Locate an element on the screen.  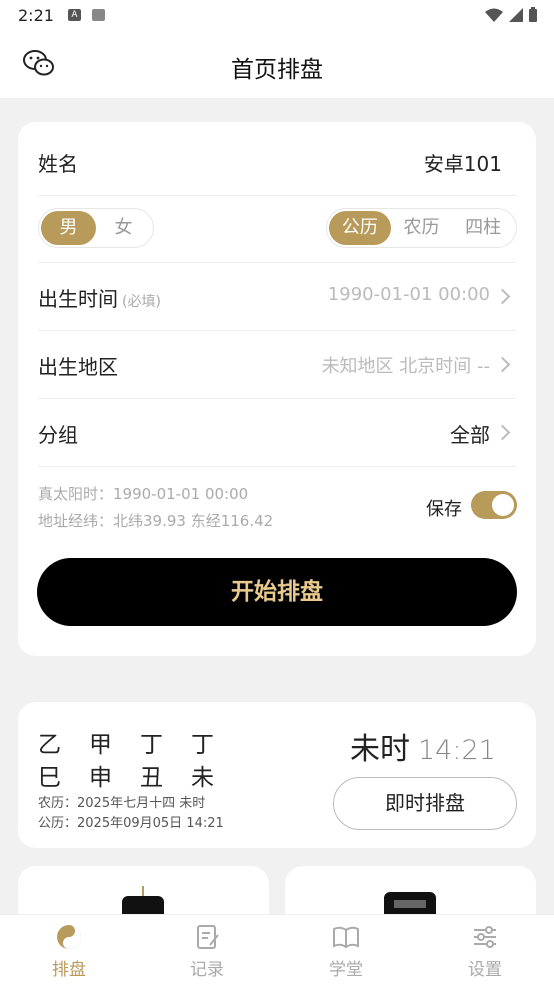
birth-time-row: 出生时间 (必填) 1990-01-01 00:00 is located at coordinates (277, 297).